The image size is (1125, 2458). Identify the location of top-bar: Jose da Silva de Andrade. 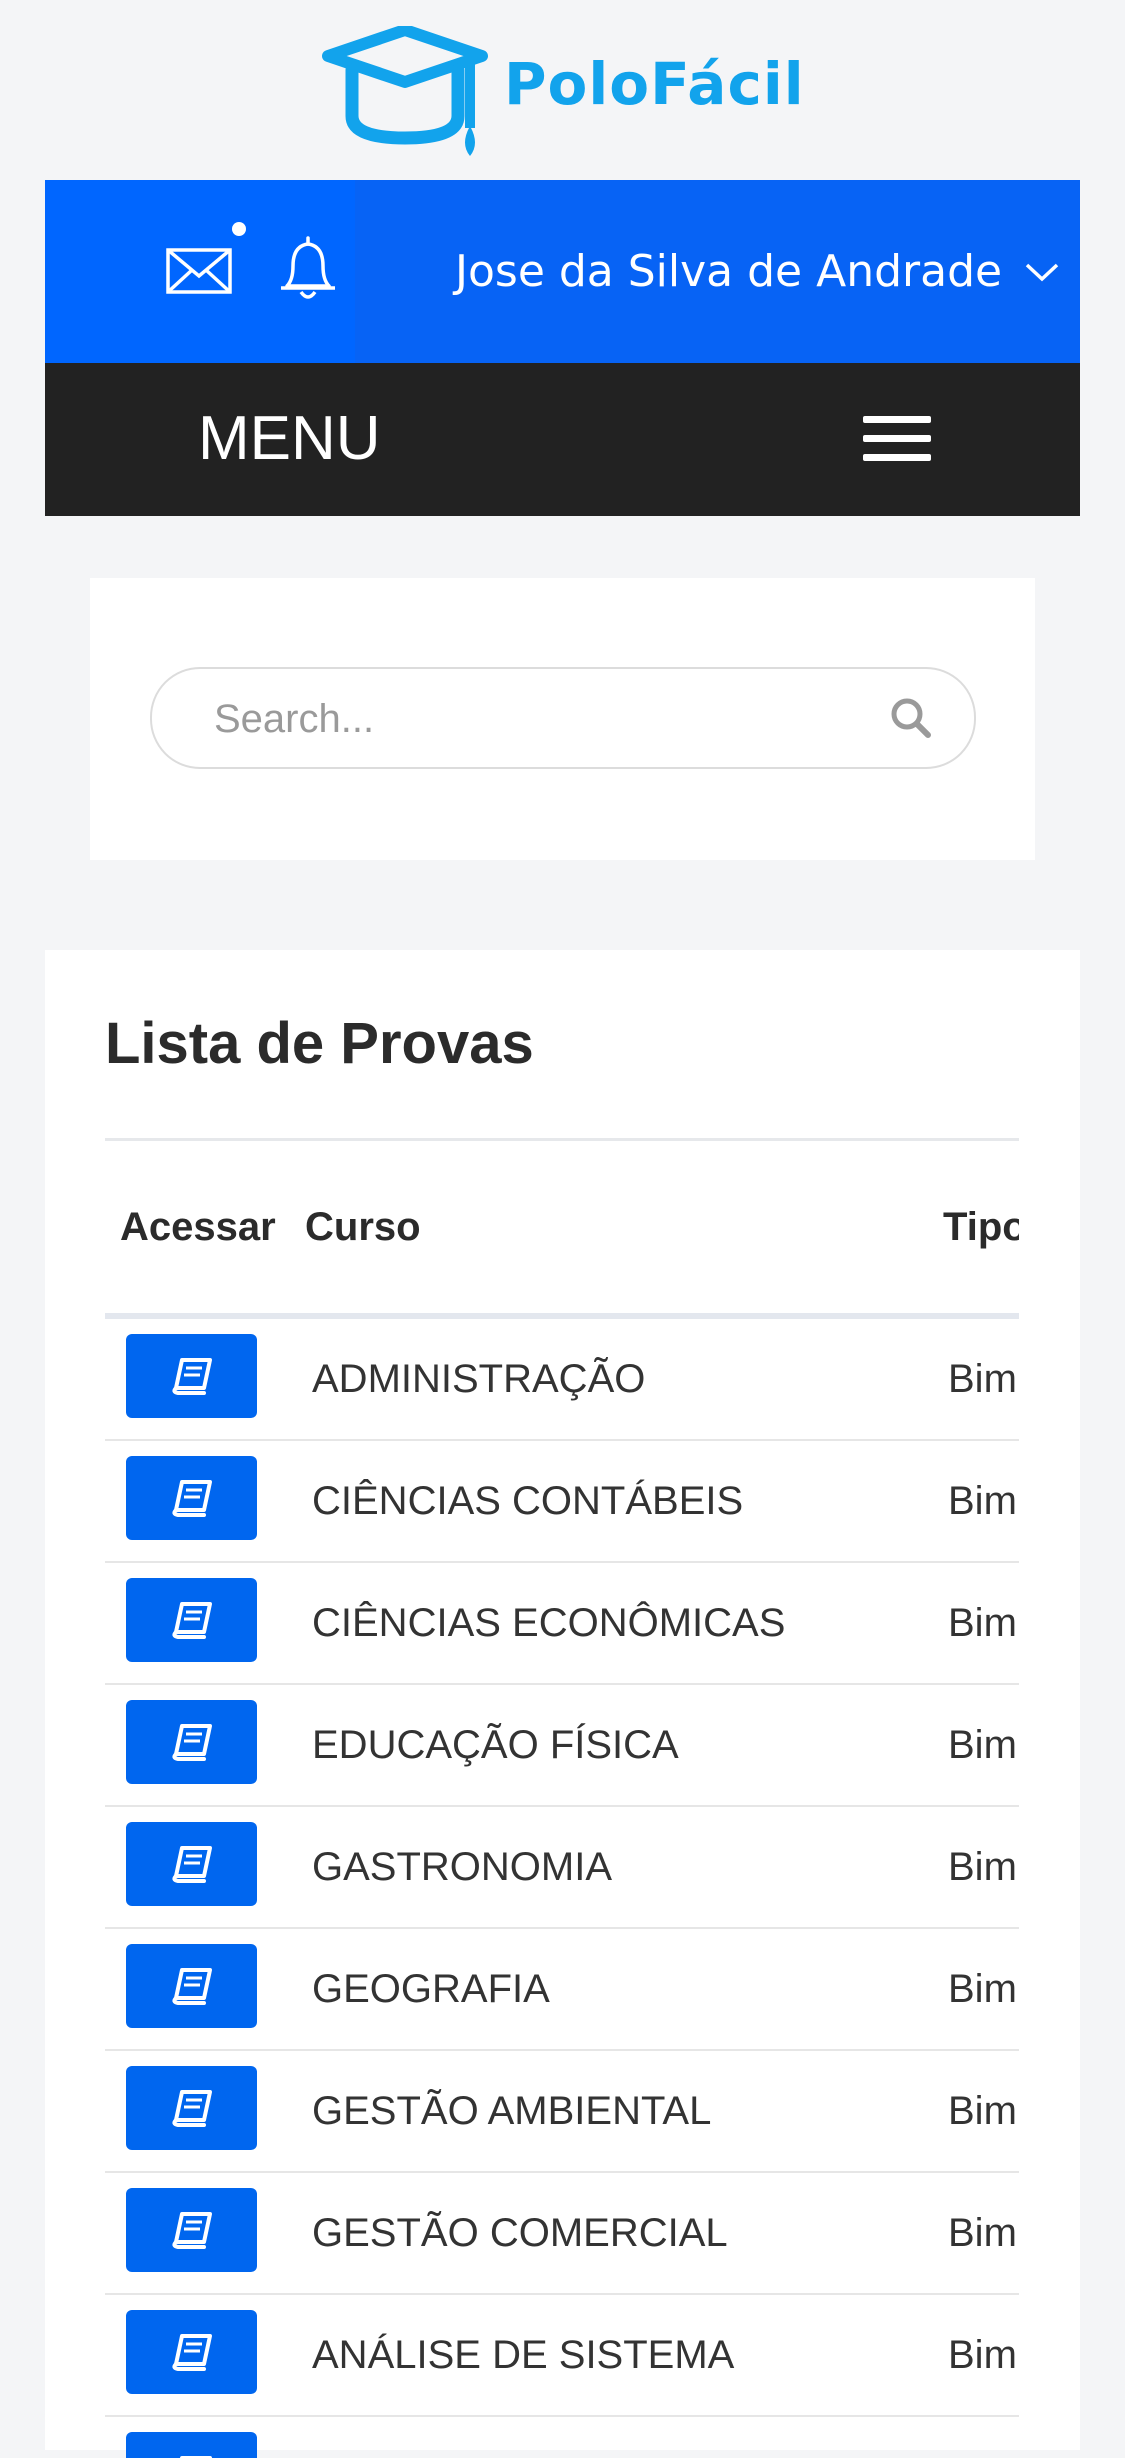
(562, 271).